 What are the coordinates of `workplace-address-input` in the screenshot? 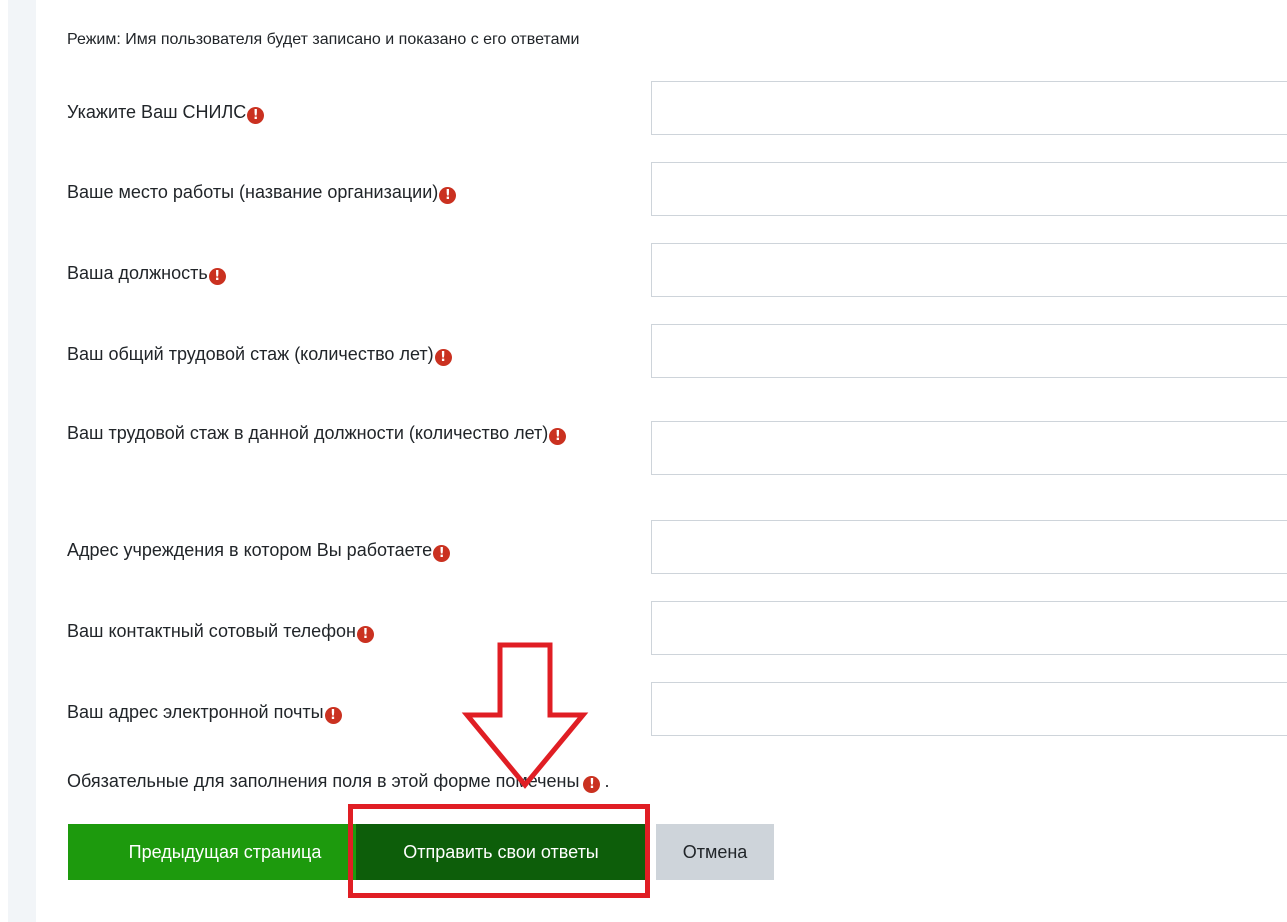 It's located at (969, 547).